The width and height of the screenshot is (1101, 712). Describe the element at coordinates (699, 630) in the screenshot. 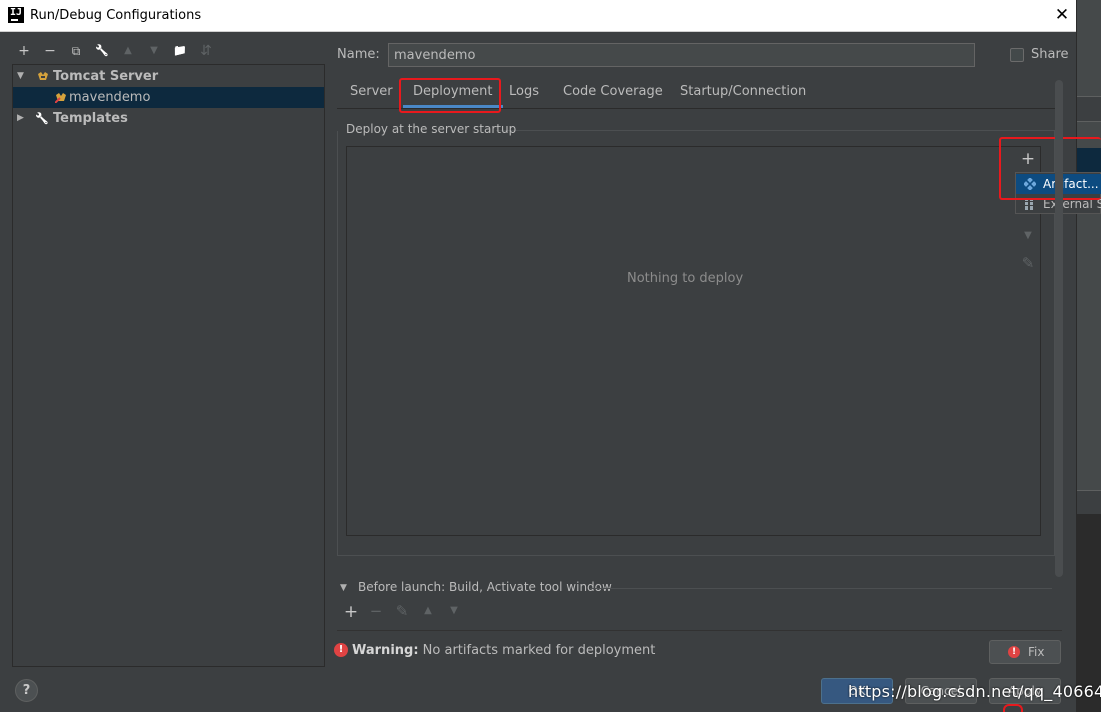

I see `section-divider` at that location.